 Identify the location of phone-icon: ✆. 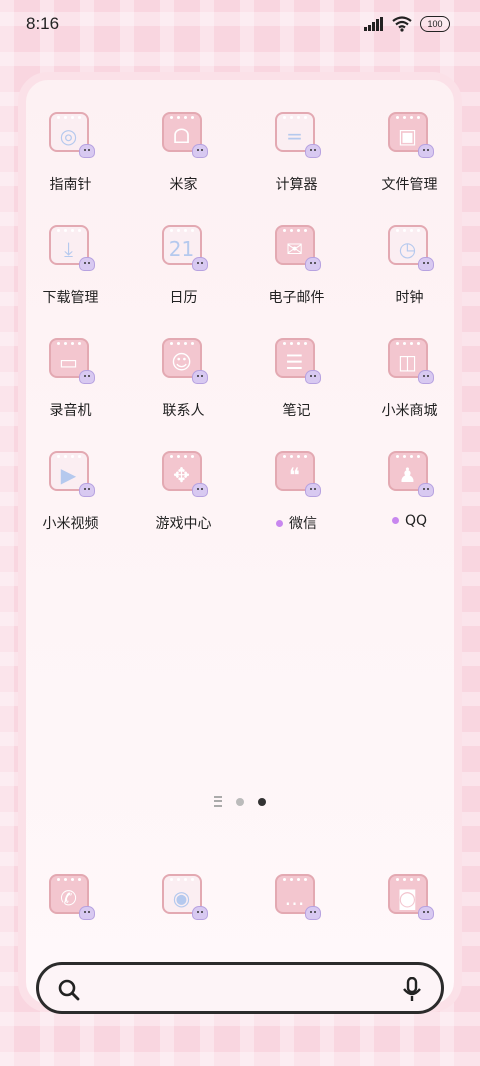
(71, 897).